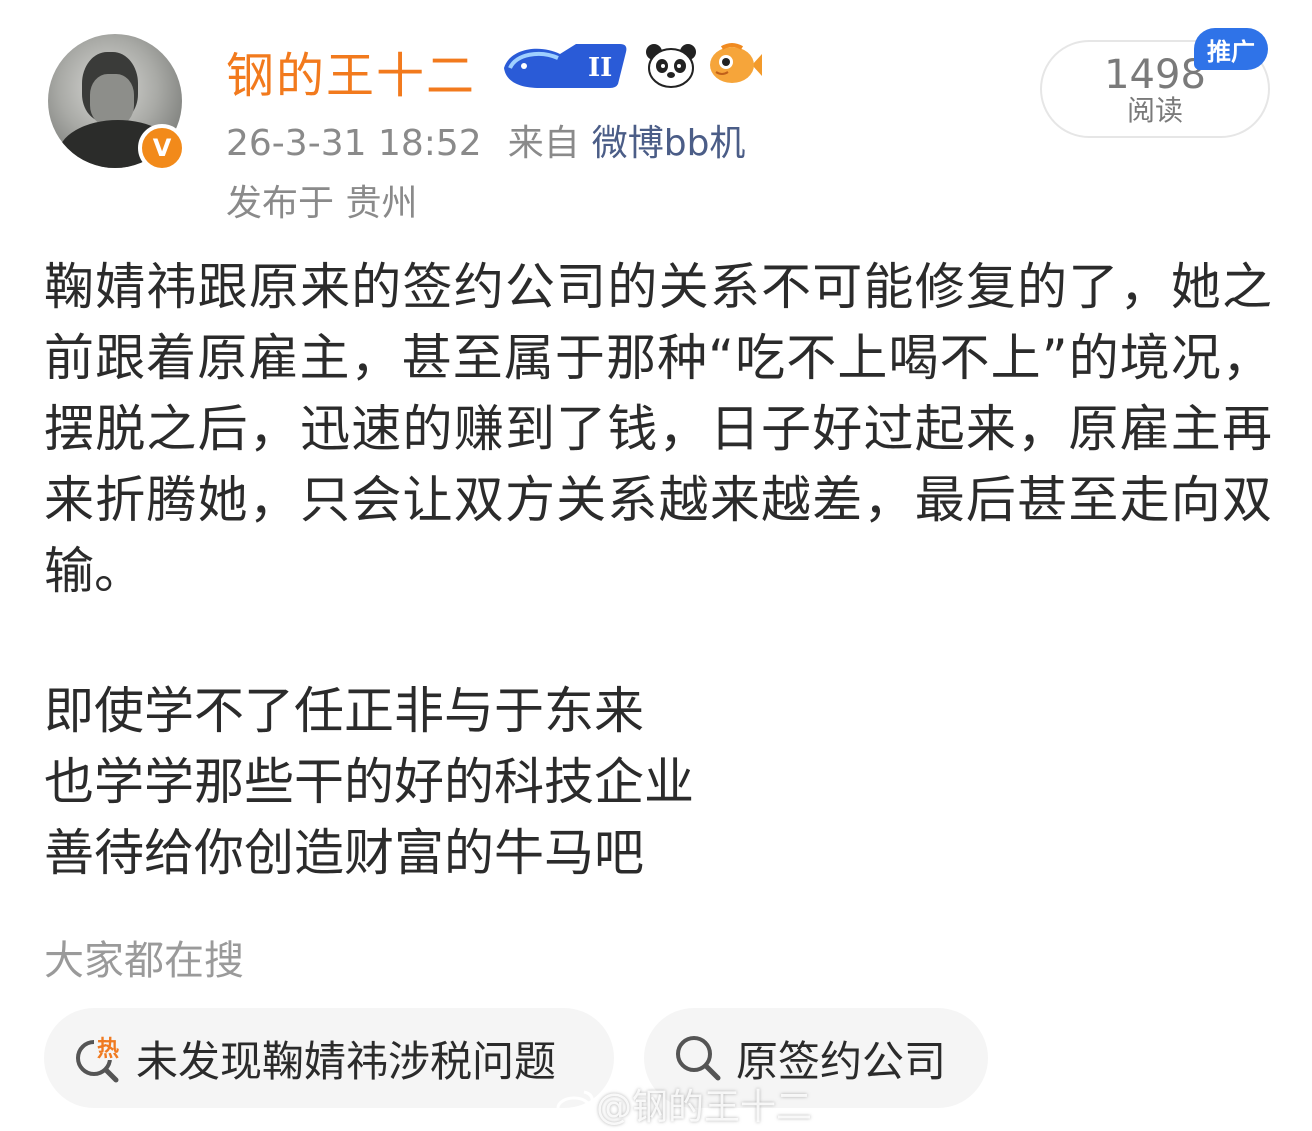  Describe the element at coordinates (1154, 110) in the screenshot. I see `read-label: 阅读` at that location.